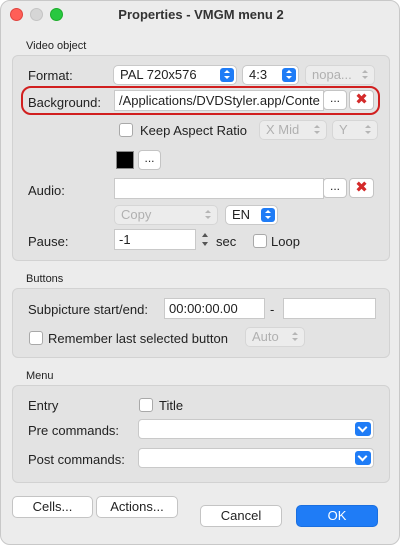  Describe the element at coordinates (265, 336) in the screenshot. I see `remember-value: Auto` at that location.